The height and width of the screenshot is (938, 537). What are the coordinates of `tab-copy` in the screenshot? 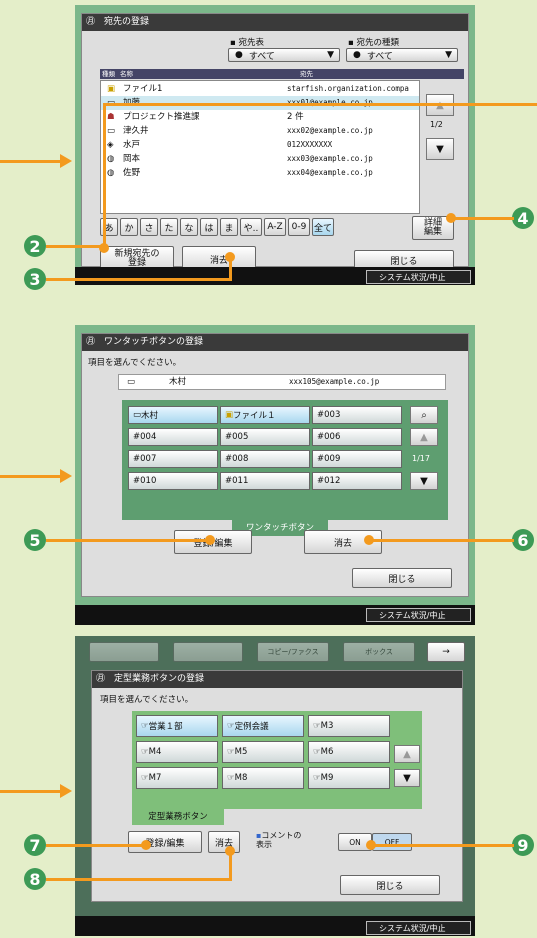 It's located at (124, 652).